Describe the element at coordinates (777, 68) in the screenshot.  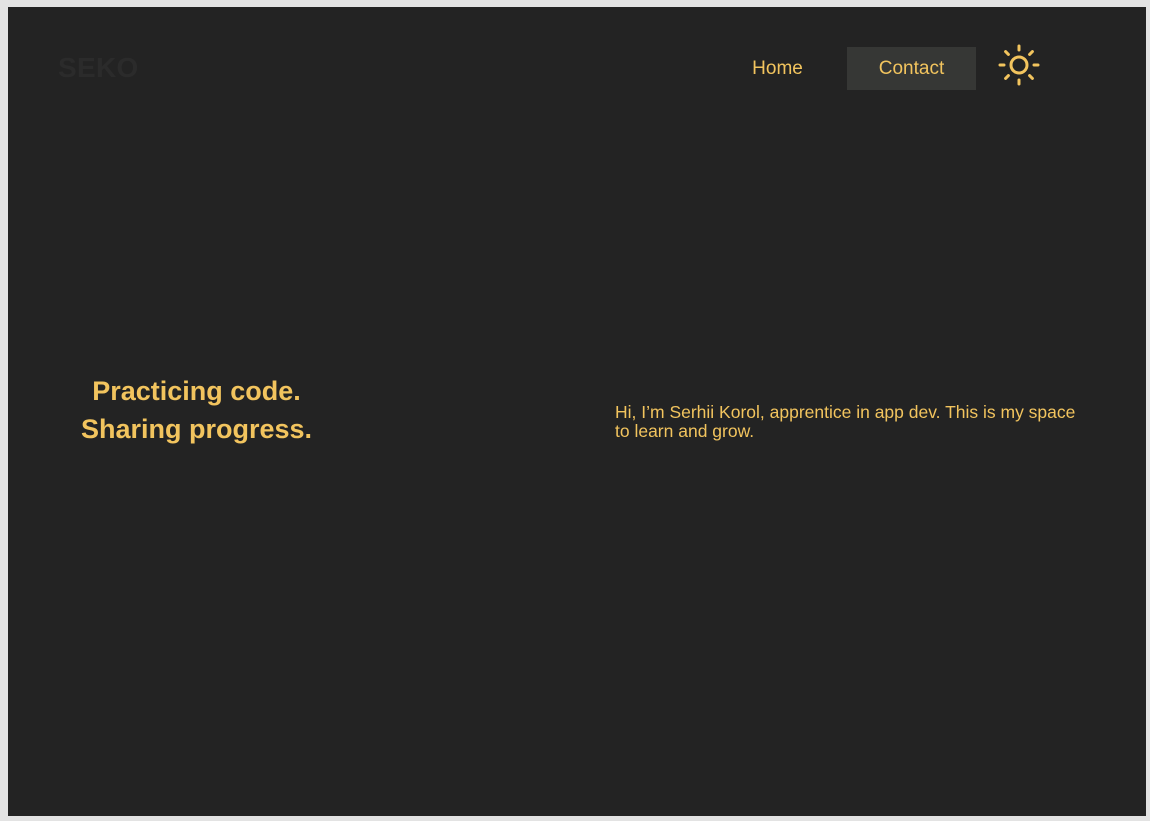
I see `nav-home-link: Home` at that location.